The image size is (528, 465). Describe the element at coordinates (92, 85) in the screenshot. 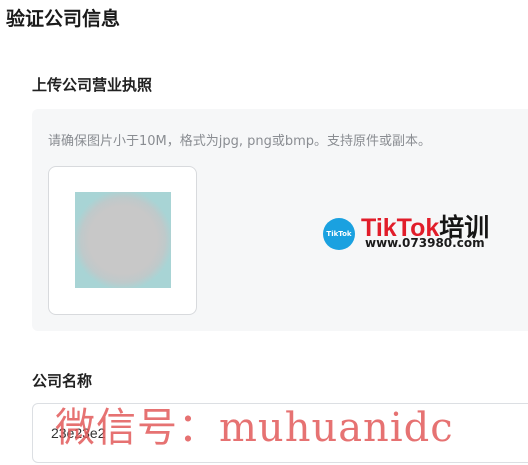

I see `license-section-title: 上传公司营业执照` at that location.